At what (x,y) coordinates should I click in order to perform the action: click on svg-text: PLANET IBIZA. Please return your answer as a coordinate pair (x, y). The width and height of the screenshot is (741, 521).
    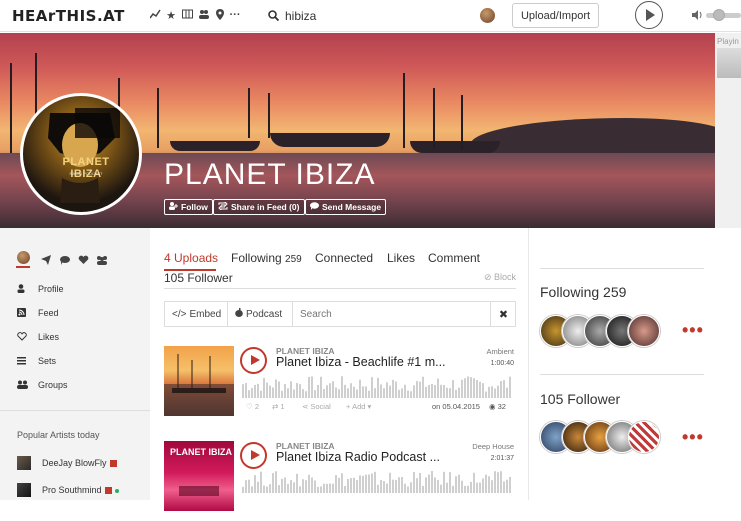
    Looking at the image, I should click on (201, 452).